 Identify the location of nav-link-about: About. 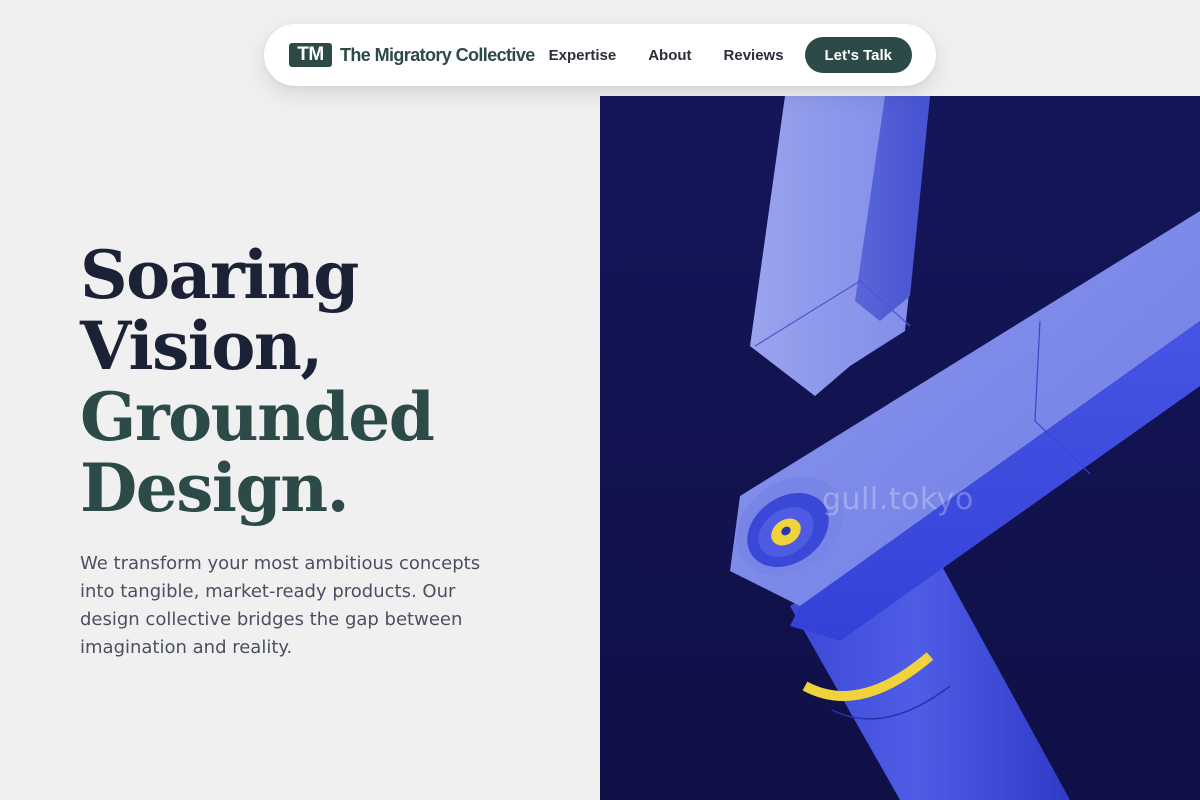
(669, 55).